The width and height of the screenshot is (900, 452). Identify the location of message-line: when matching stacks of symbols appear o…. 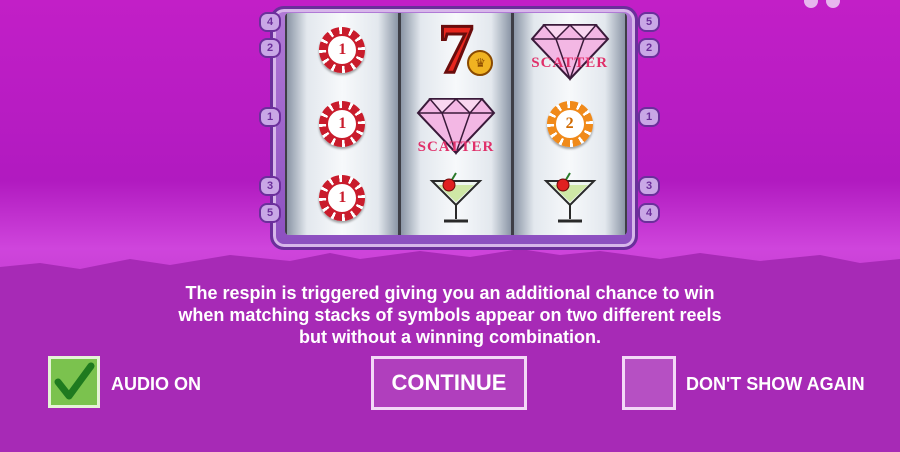
(450, 315).